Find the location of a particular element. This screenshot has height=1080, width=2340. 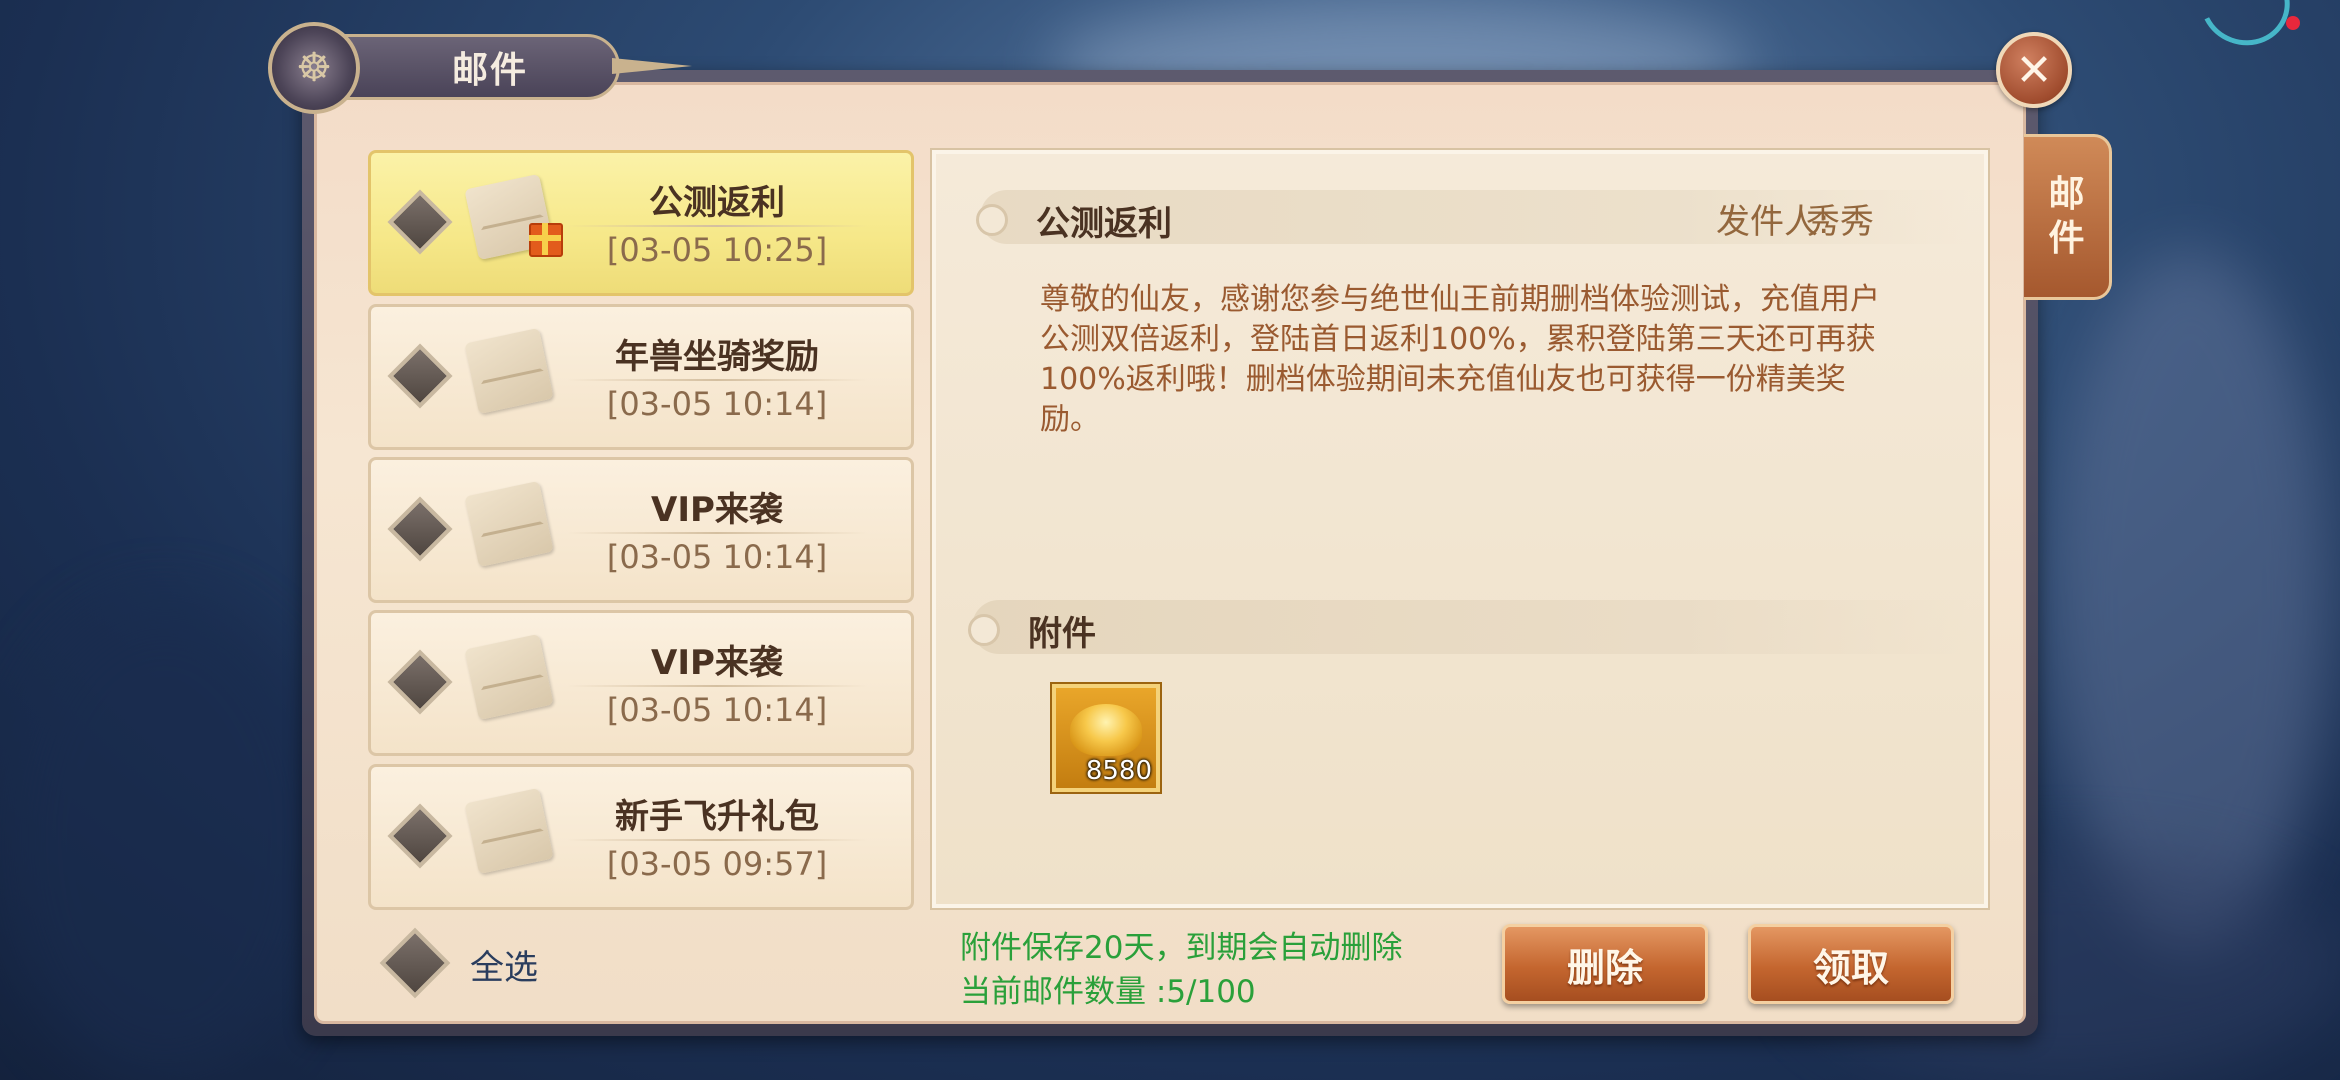

delete-button: 删除 is located at coordinates (1605, 964).